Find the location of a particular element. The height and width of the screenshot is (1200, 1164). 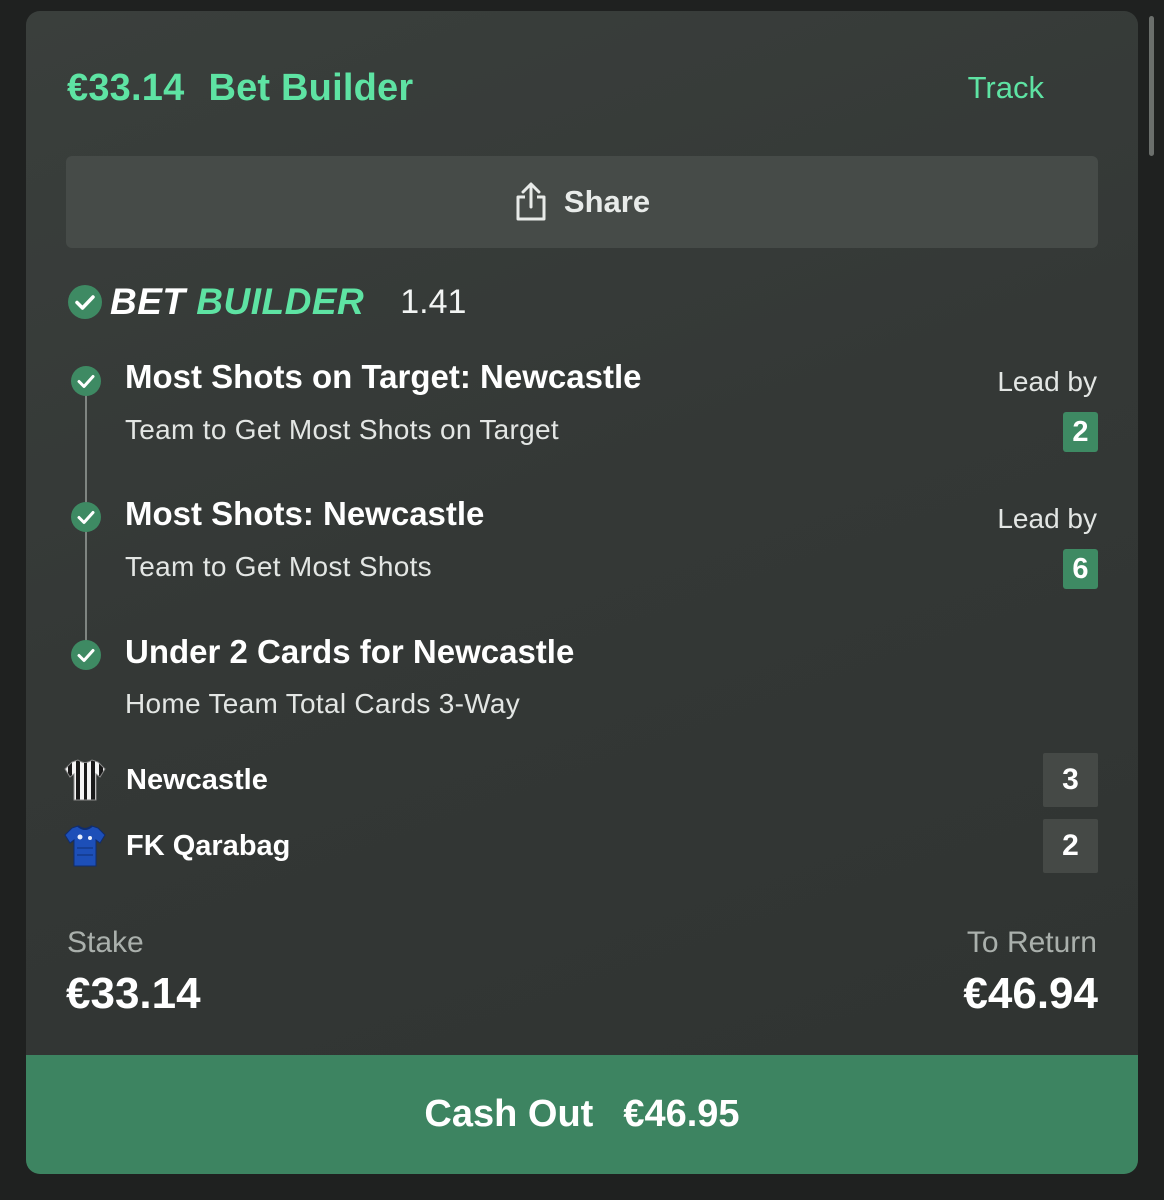

lead-badge: 2 is located at coordinates (1080, 432).